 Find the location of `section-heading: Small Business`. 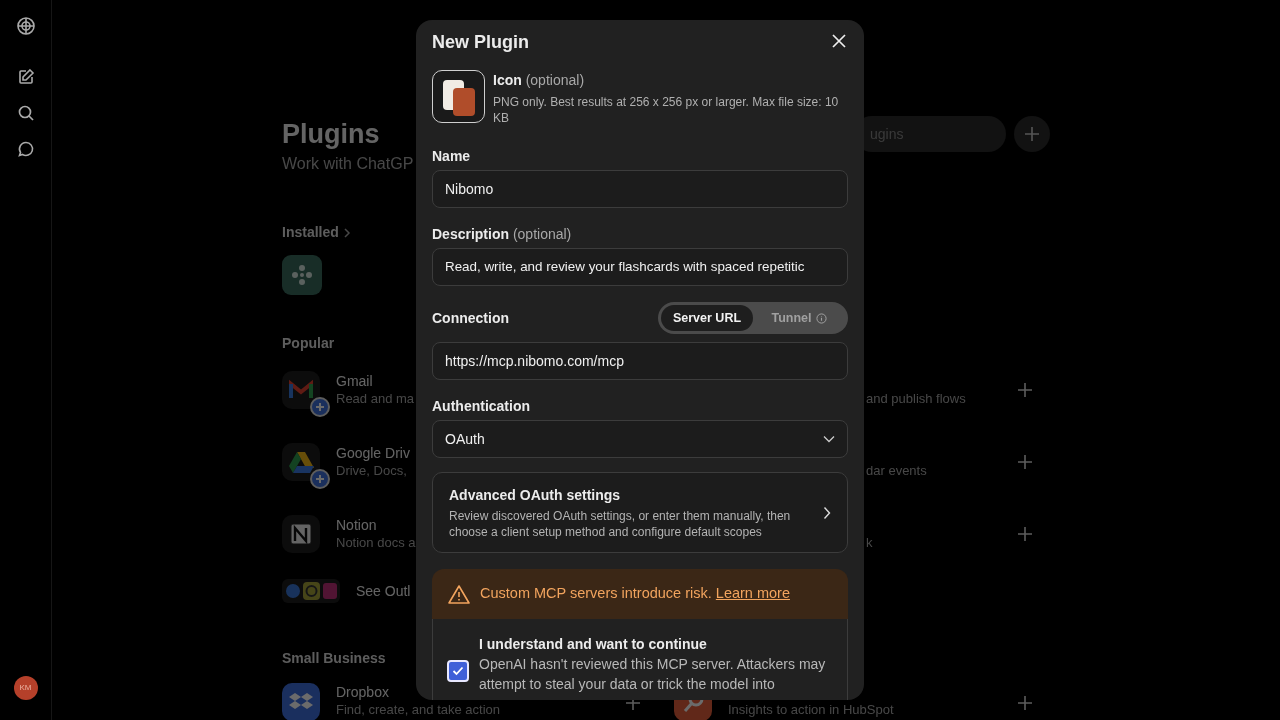

section-heading: Small Business is located at coordinates (334, 658).